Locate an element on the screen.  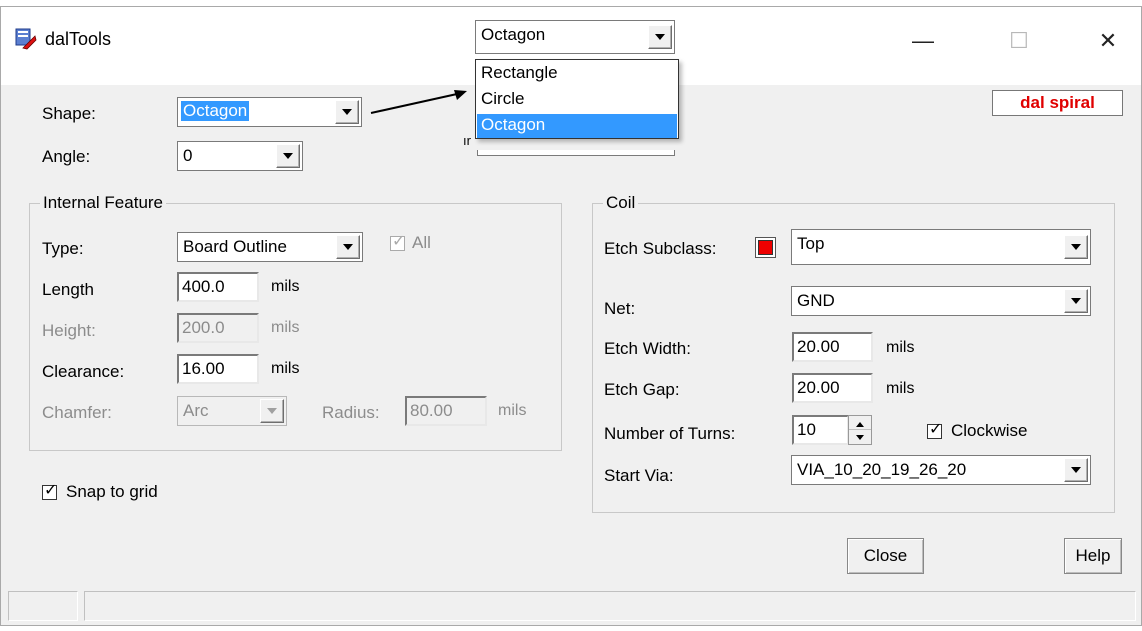
spin-up-button is located at coordinates (860, 423).